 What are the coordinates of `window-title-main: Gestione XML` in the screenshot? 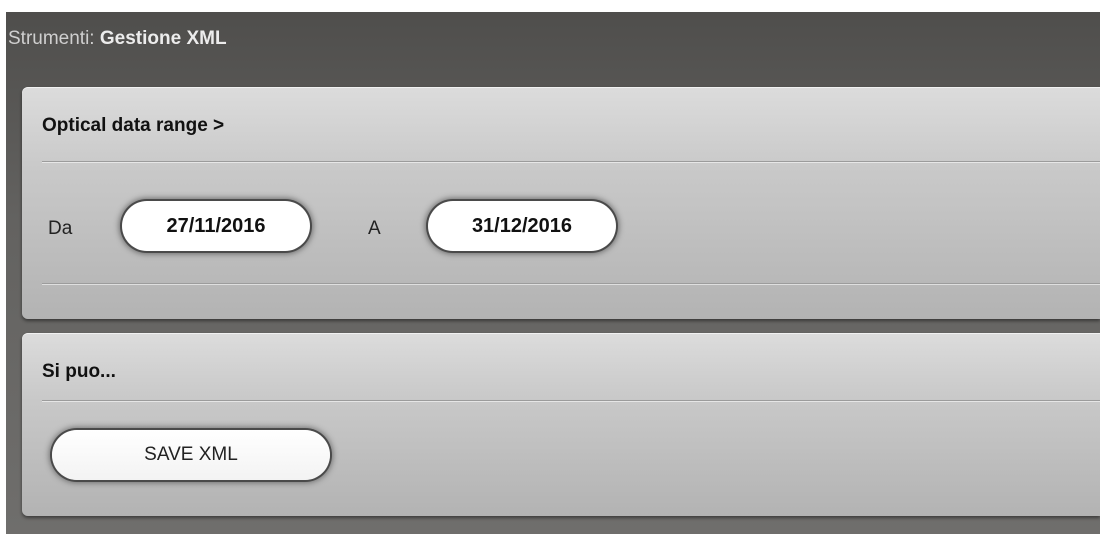 It's located at (163, 38).